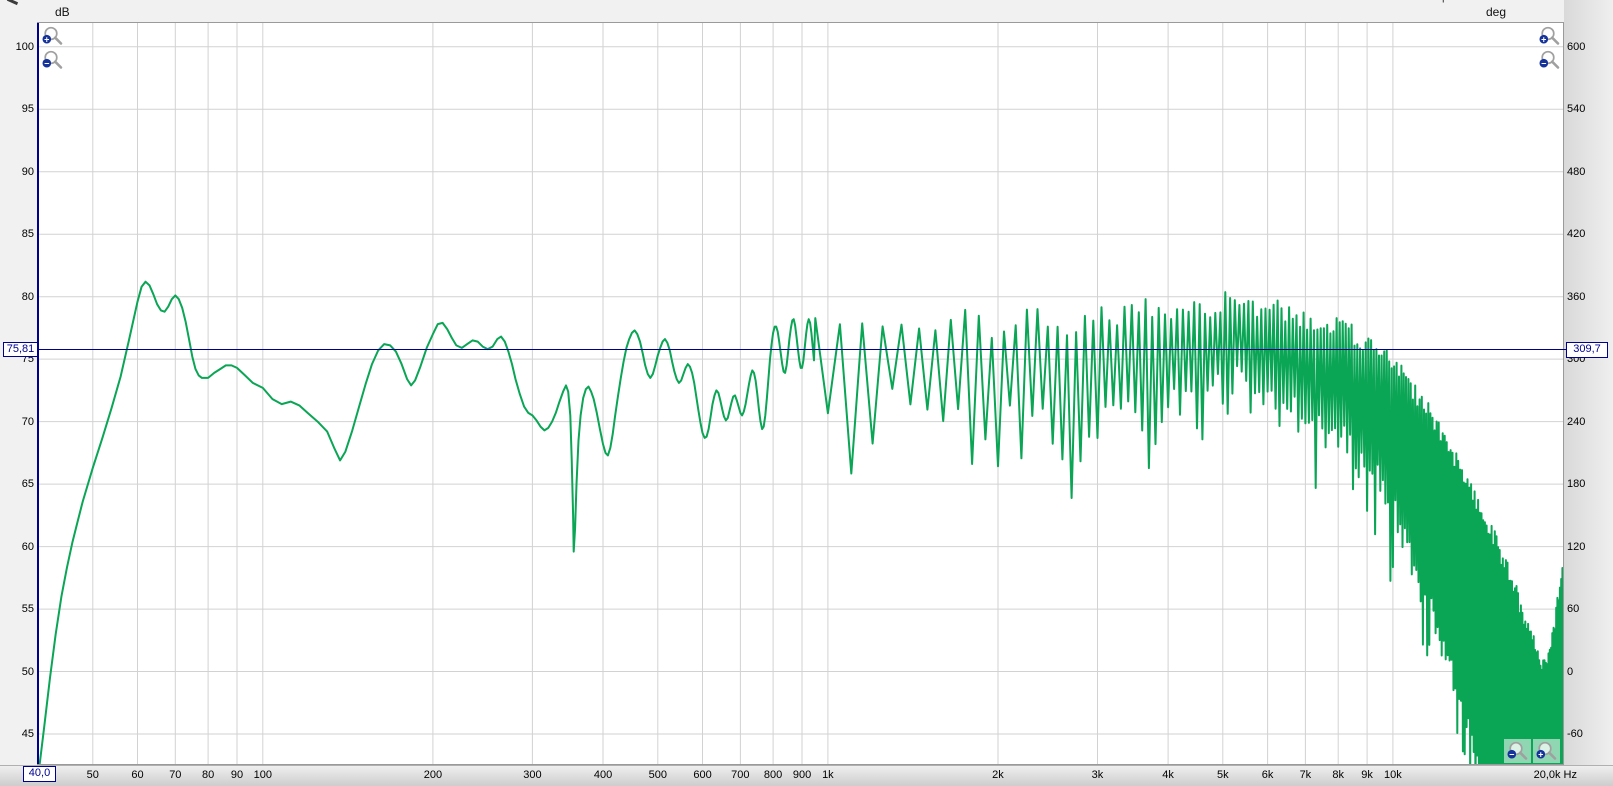 The height and width of the screenshot is (786, 1613). I want to click on freq-tick-label: 50, so click(92, 775).